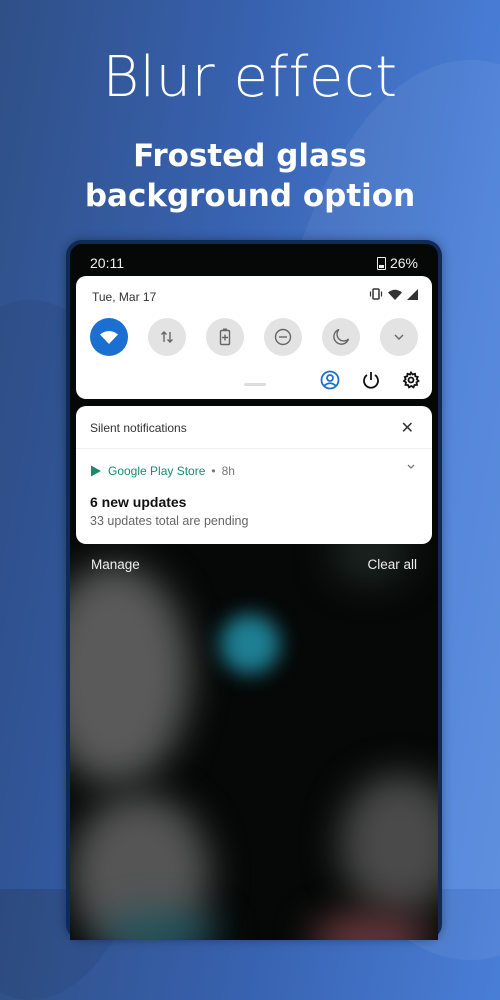  I want to click on promo-subhead-line: background option, so click(250, 196).